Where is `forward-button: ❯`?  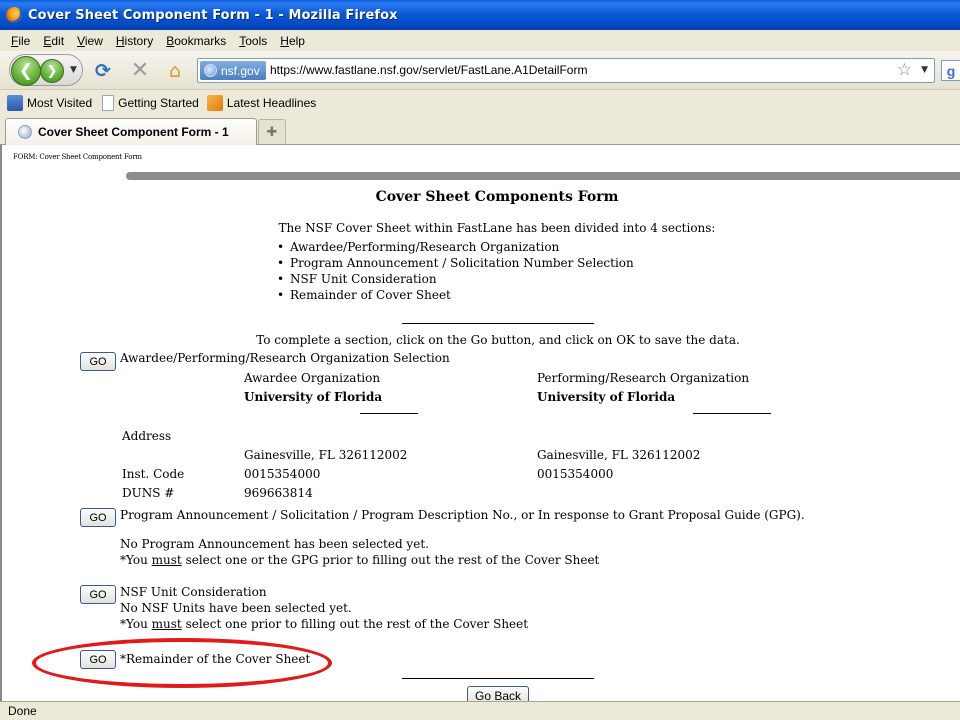 forward-button: ❯ is located at coordinates (52, 71).